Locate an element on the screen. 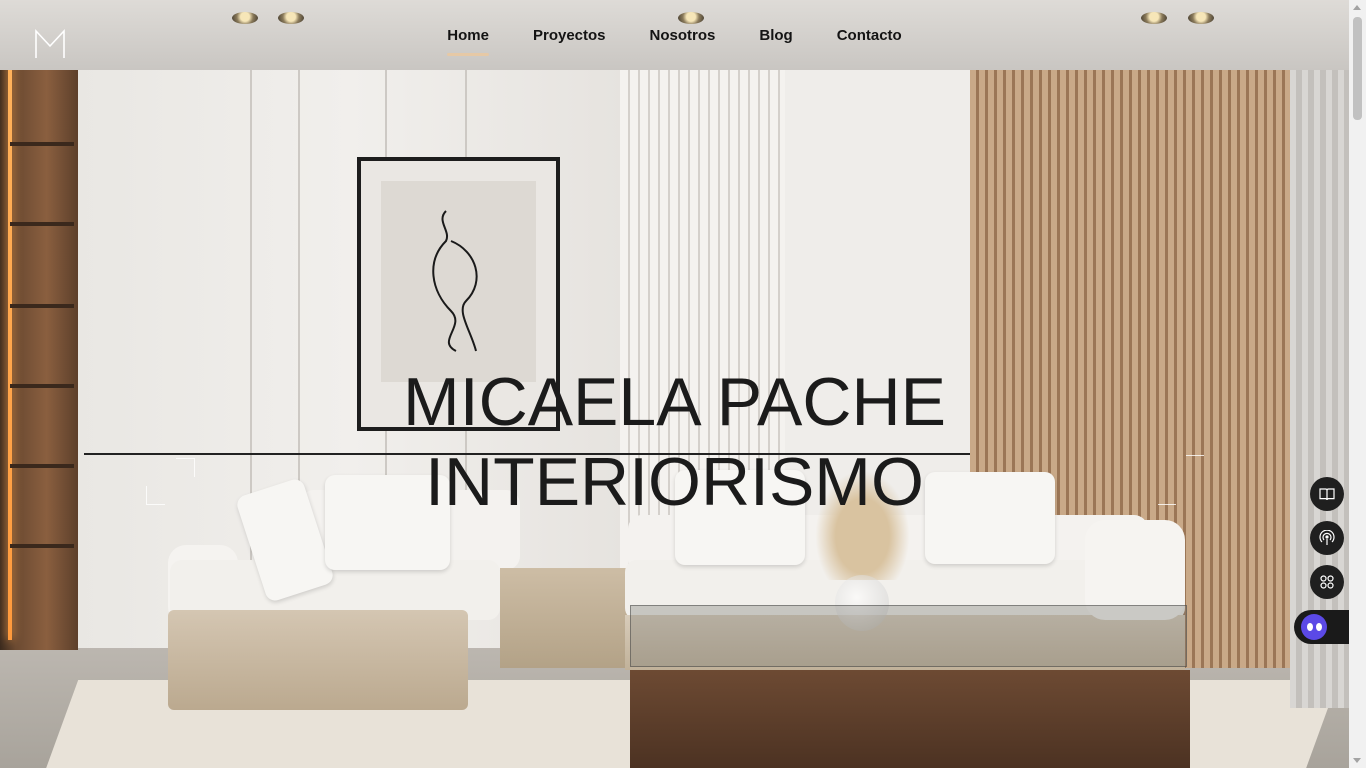 This screenshot has height=768, width=1366. nav-contacto: Contacto is located at coordinates (869, 35).